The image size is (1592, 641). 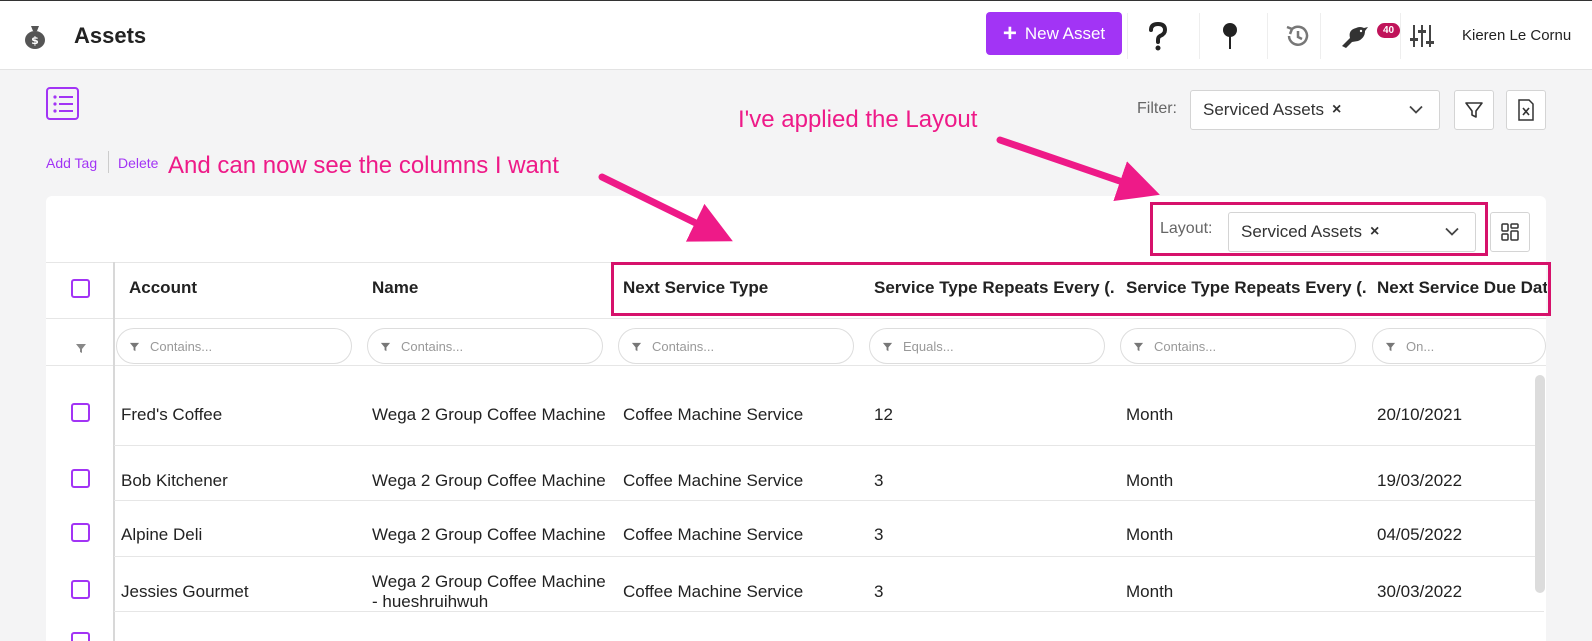 What do you see at coordinates (239, 288) in the screenshot?
I see `column-header-account: Account` at bounding box center [239, 288].